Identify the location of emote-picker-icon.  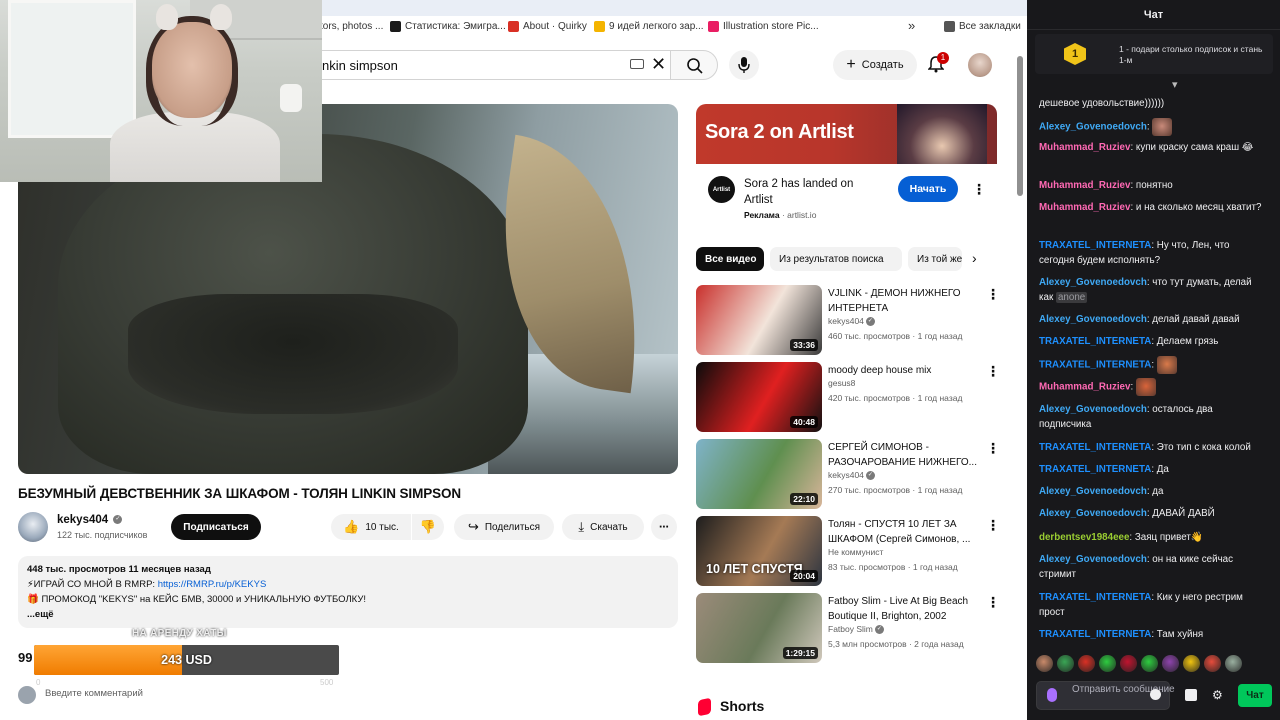
(1155, 694).